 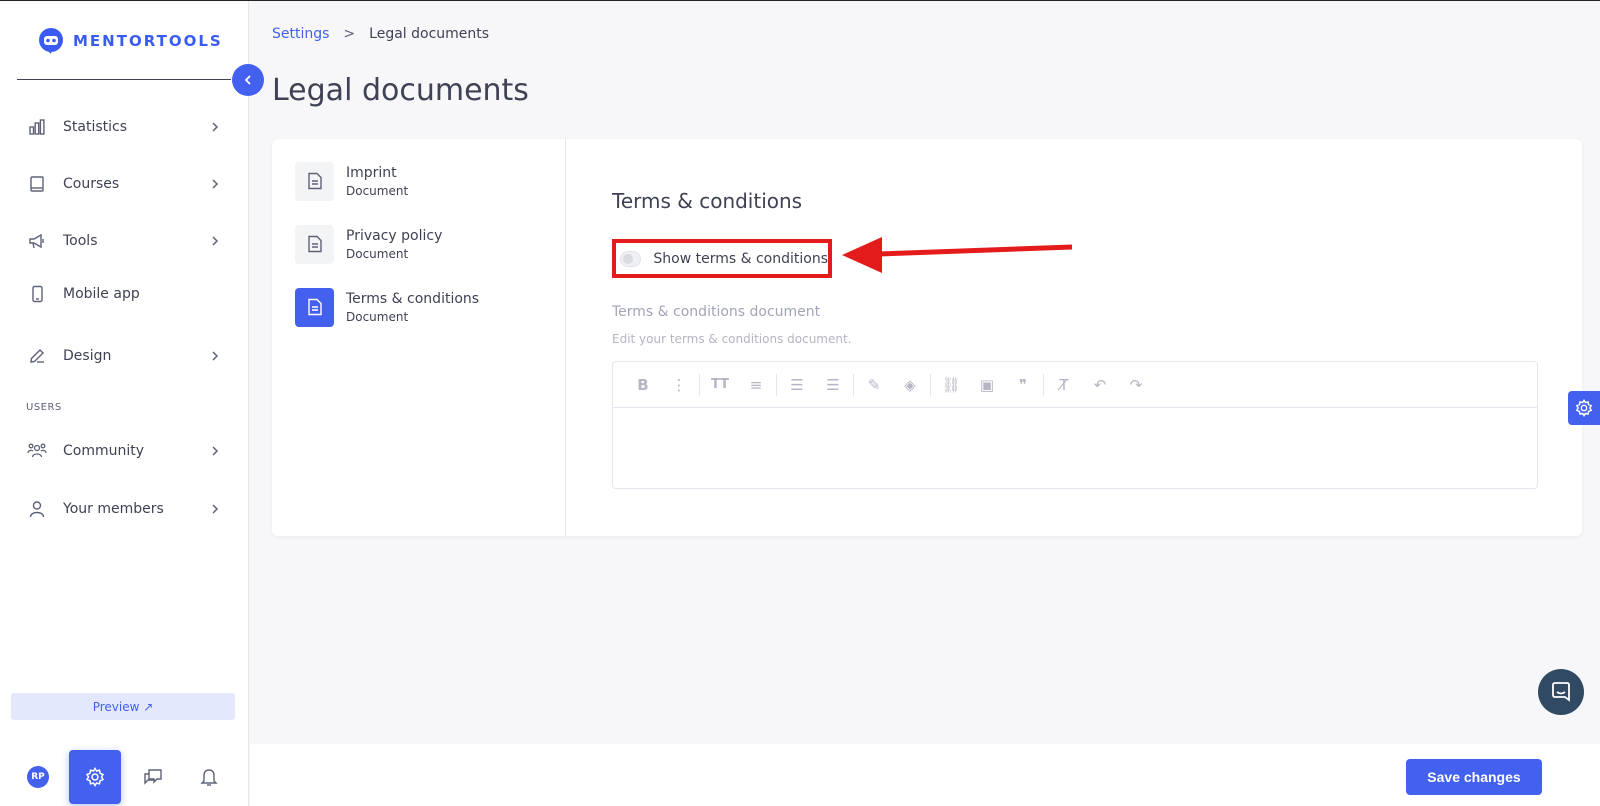 I want to click on align-button: ≡, so click(x=756, y=385).